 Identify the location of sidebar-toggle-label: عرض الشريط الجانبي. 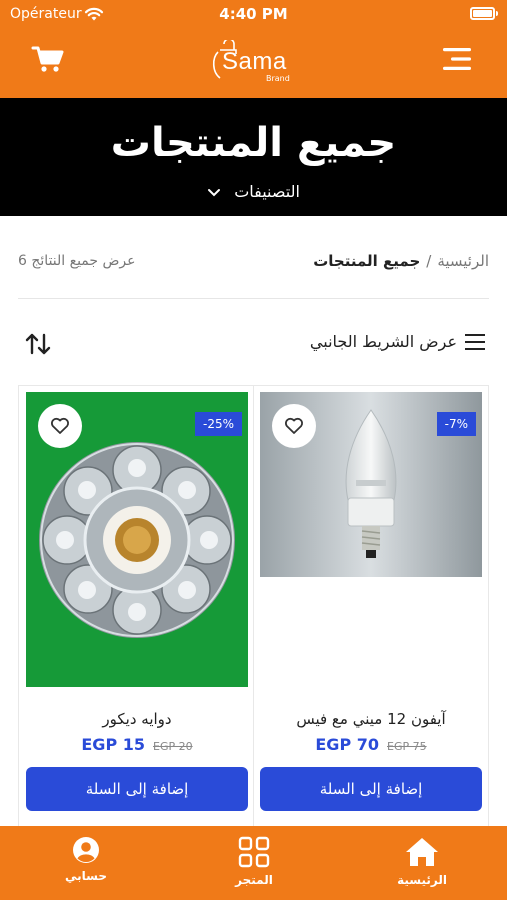
(383, 341).